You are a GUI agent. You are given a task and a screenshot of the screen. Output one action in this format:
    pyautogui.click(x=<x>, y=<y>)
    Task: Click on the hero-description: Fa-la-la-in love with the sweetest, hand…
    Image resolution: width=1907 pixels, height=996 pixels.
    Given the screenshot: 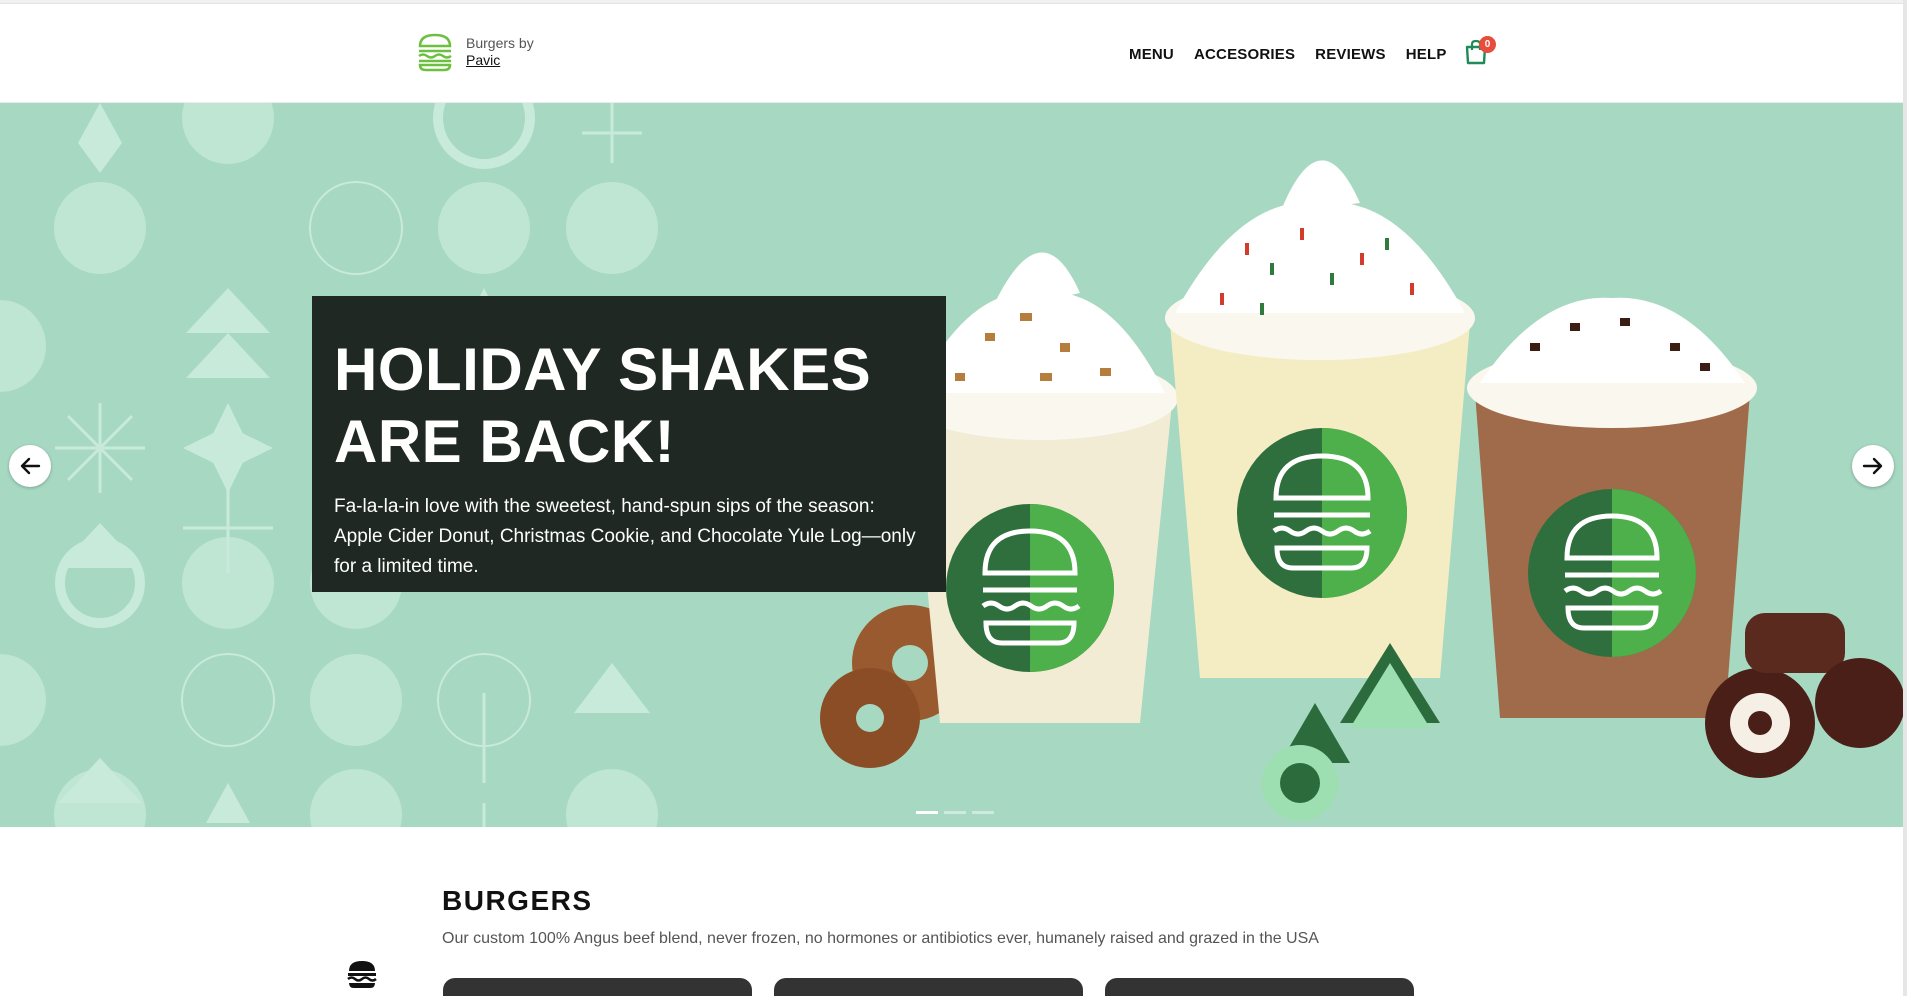 What is the action you would take?
    pyautogui.click(x=625, y=536)
    